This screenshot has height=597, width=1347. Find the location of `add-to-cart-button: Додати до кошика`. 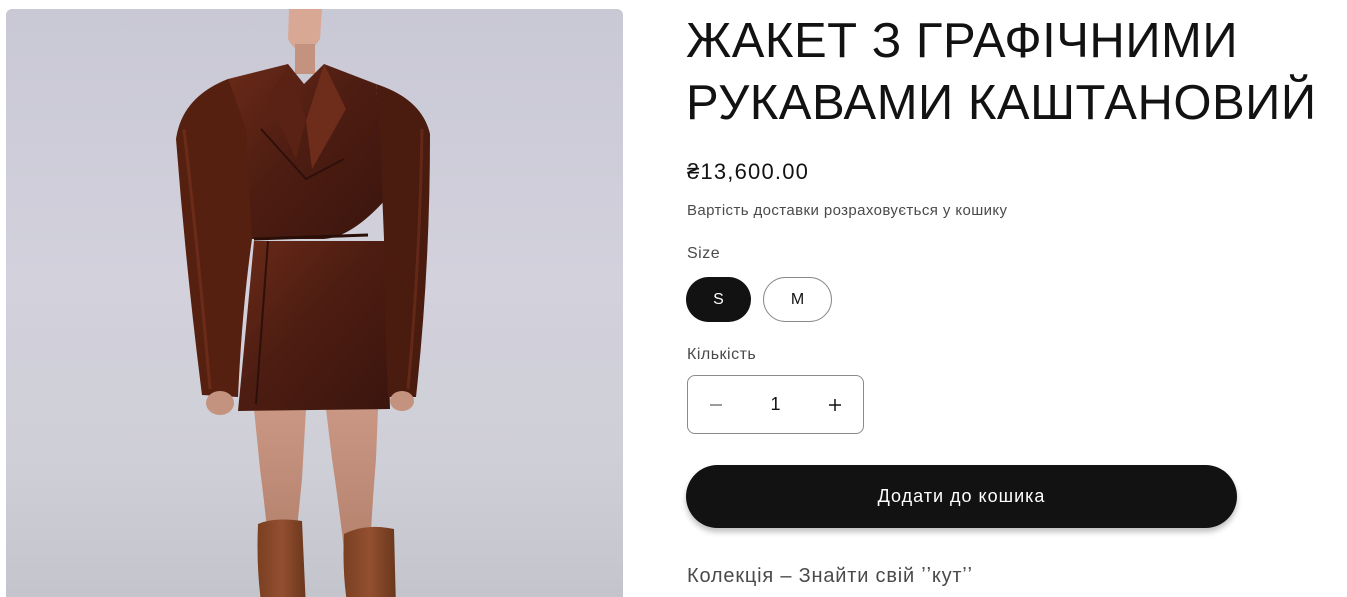

add-to-cart-button: Додати до кошика is located at coordinates (961, 496).